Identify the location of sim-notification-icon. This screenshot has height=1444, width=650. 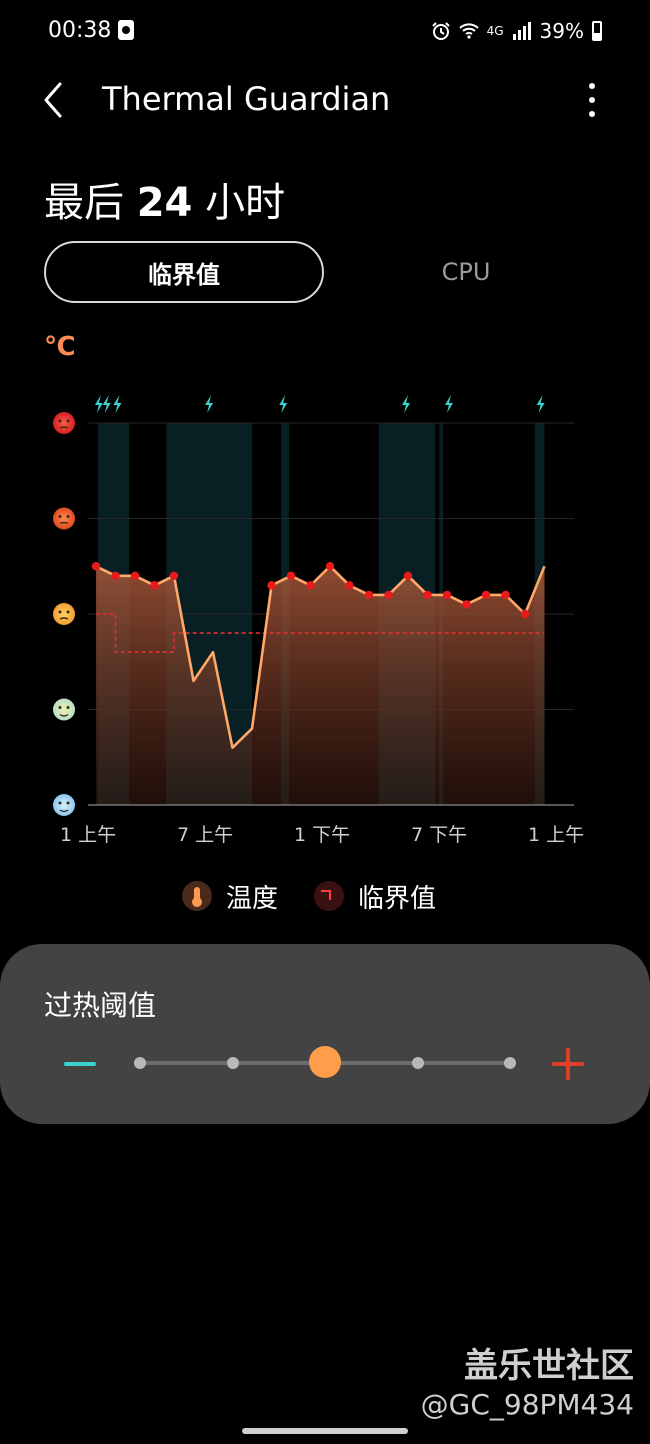
(126, 30).